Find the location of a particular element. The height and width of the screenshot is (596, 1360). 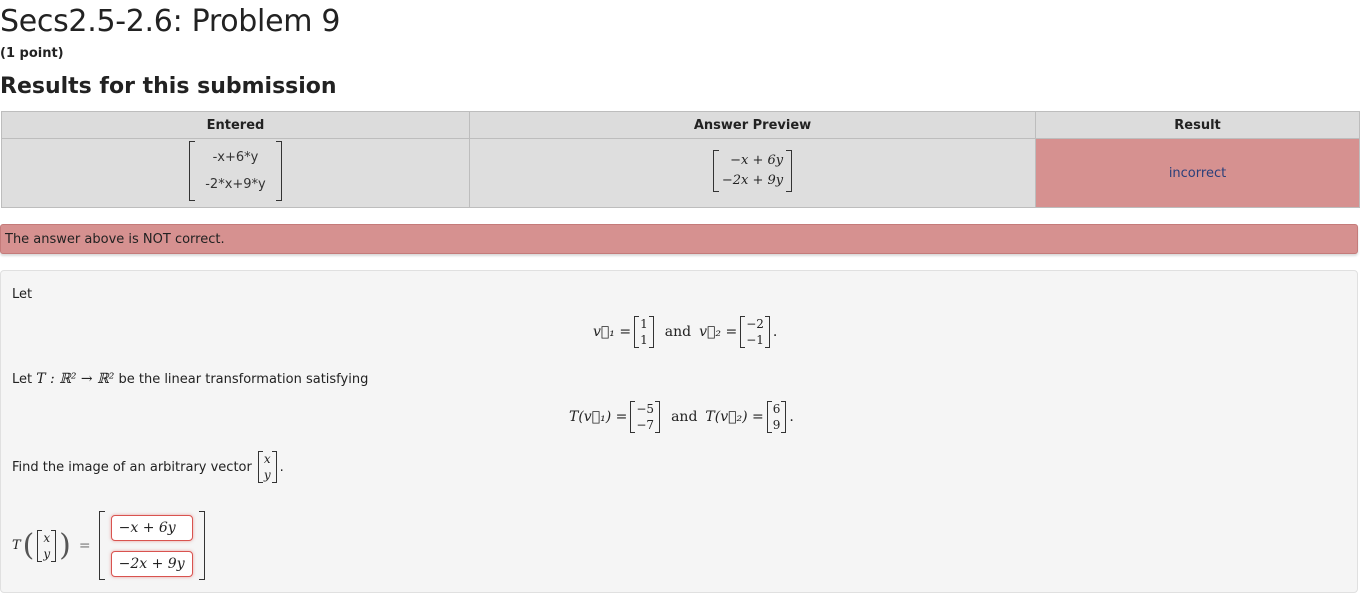

column-header-entered: Entered is located at coordinates (235, 125).